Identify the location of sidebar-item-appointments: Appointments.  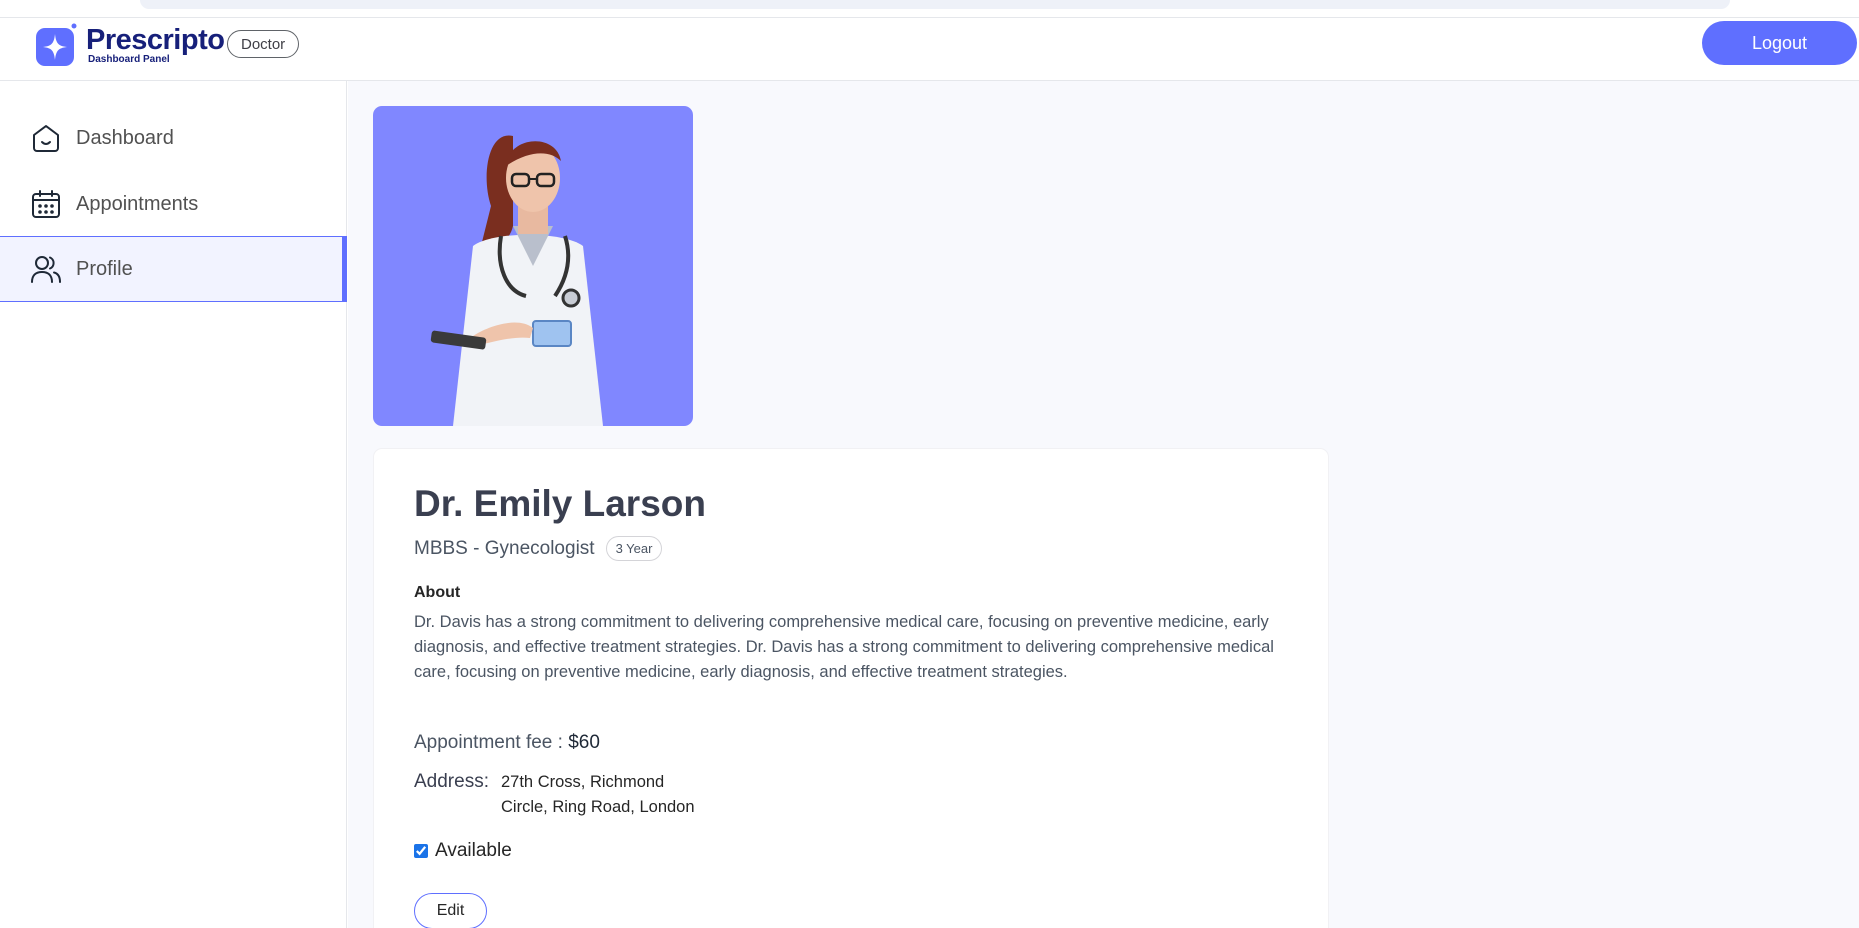
(173, 204).